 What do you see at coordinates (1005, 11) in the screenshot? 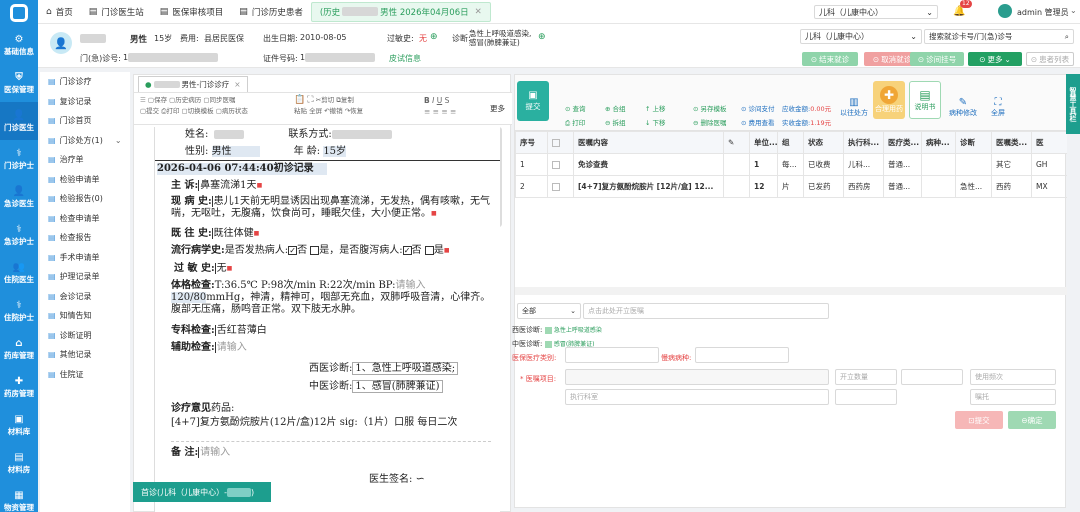
I see `user-avatar` at bounding box center [1005, 11].